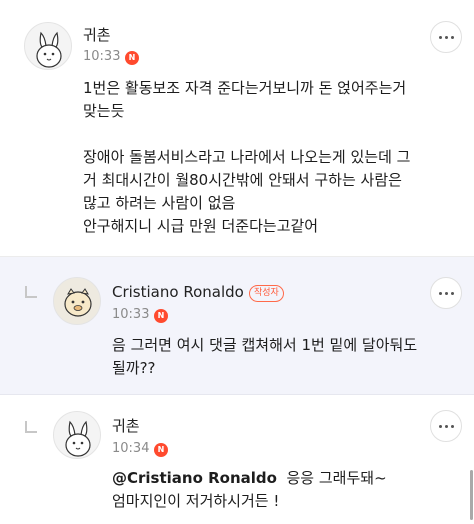 Image resolution: width=474 pixels, height=524 pixels. I want to click on comment-line: 장애아 돌봄서비스라고 나라에서 나오는게 있는데 그, so click(247, 157).